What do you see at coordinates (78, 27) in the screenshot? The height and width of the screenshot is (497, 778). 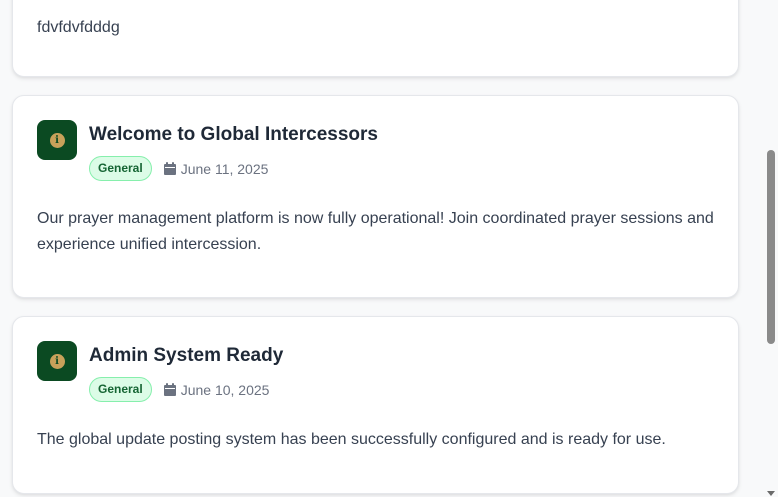 I see `update-body: fdvfdvfdddg` at bounding box center [78, 27].